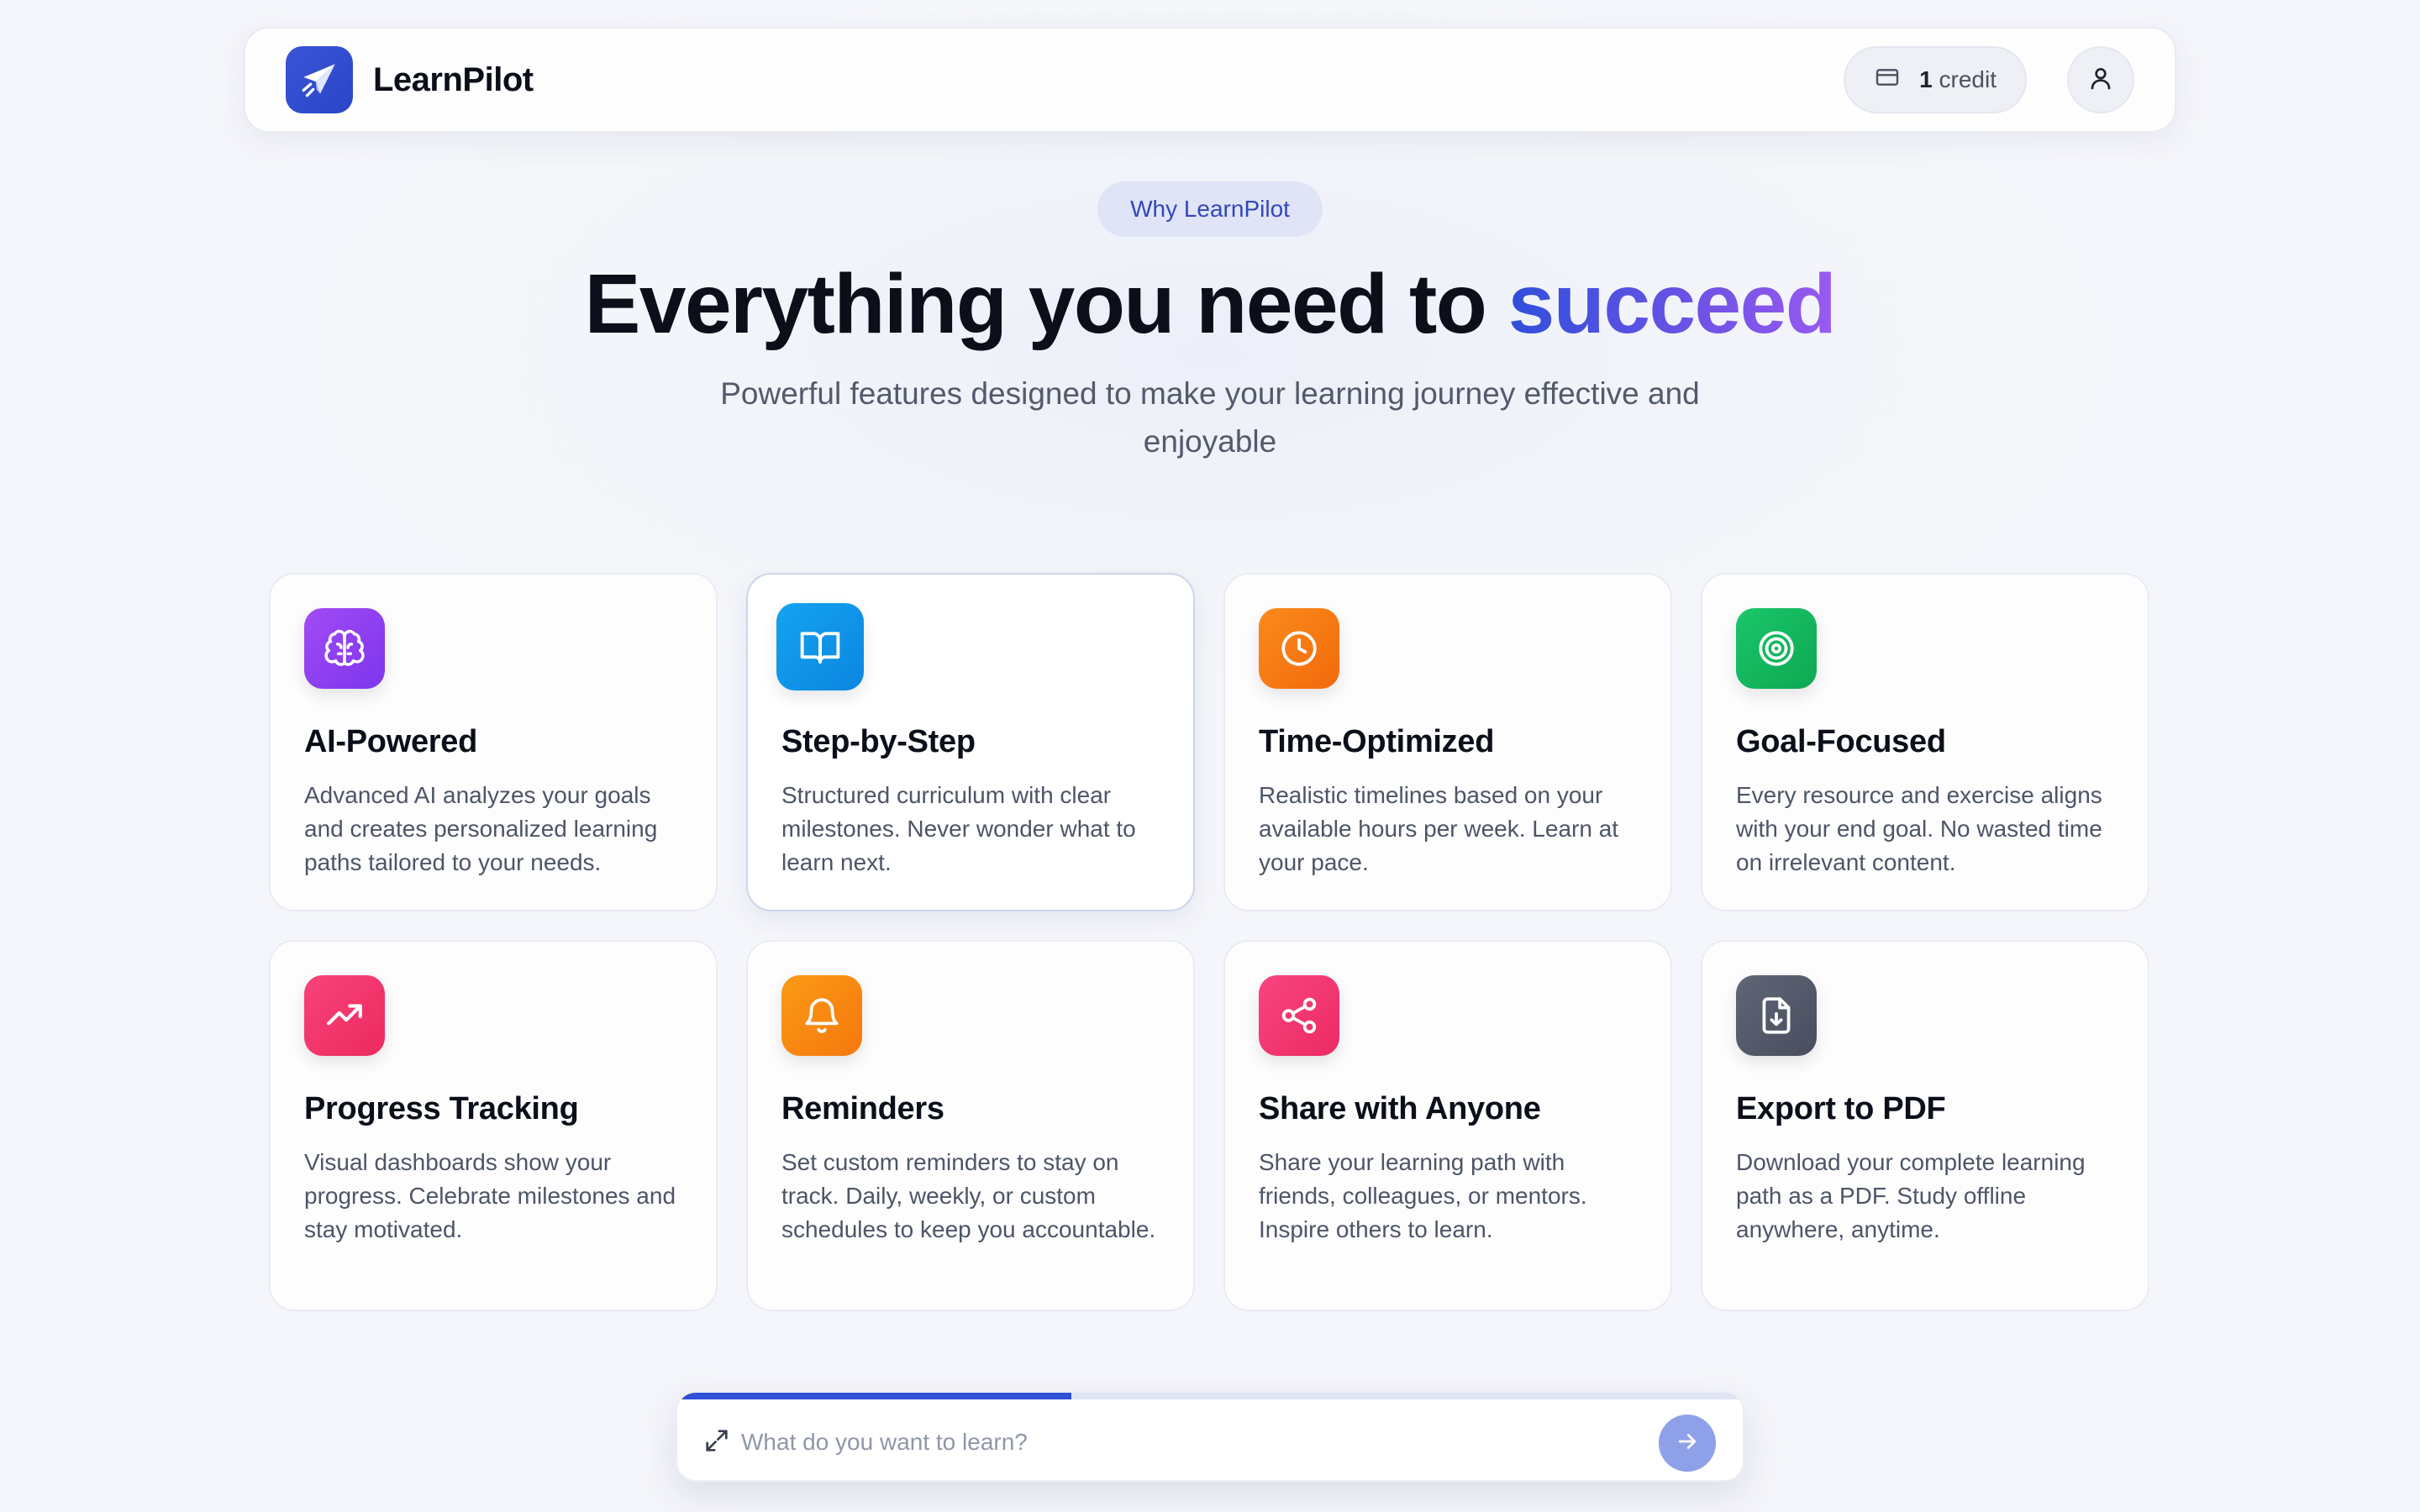  I want to click on hero-title-accent: succeed, so click(1672, 304).